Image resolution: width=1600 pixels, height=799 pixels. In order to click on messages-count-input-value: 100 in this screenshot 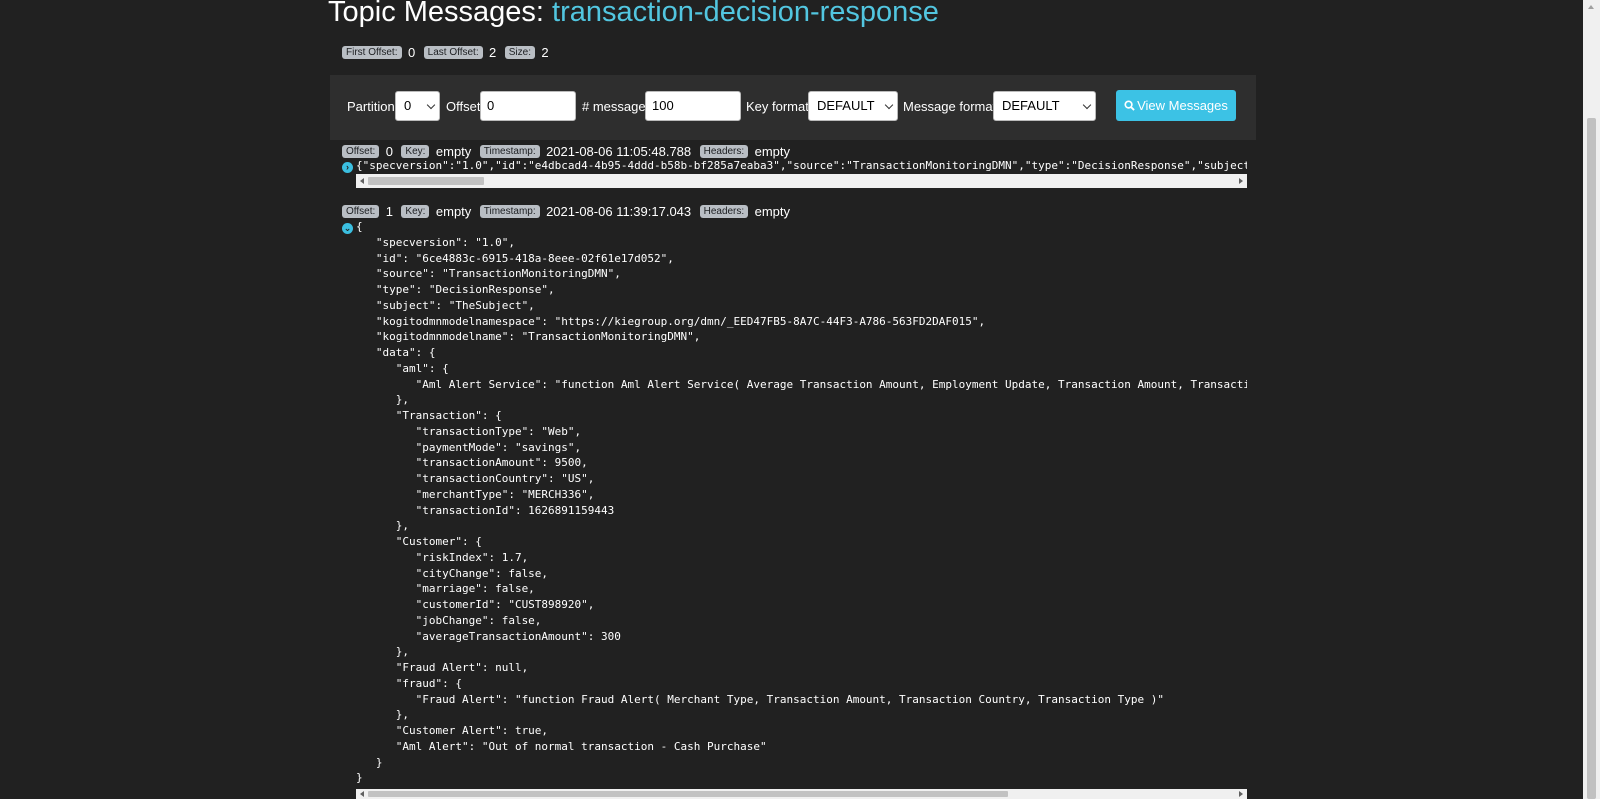, I will do `click(663, 105)`.